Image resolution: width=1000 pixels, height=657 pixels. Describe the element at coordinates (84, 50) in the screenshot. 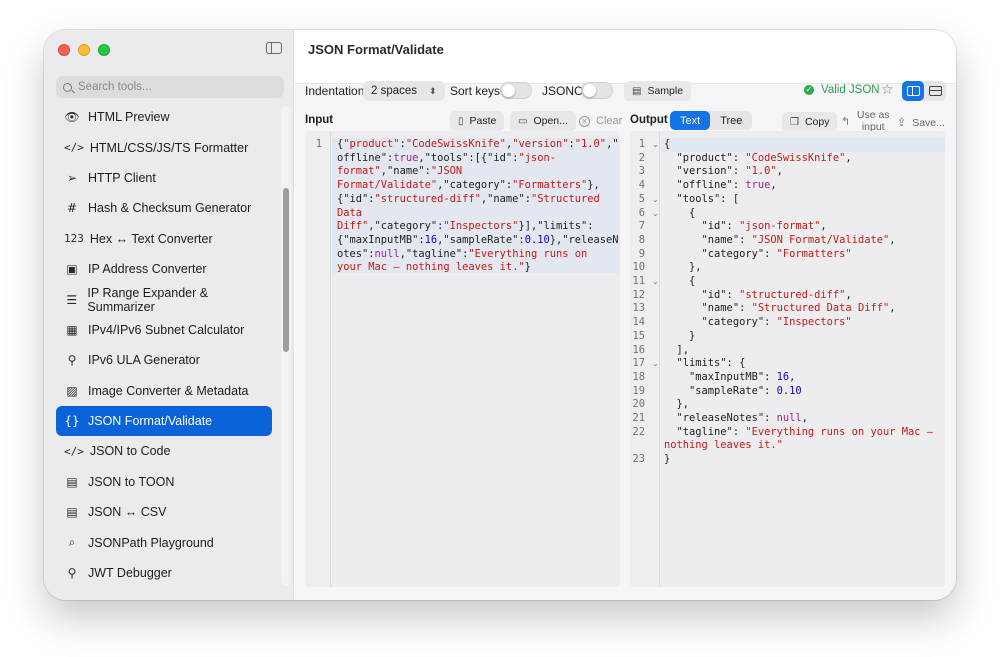

I see `minimize-window-button` at that location.